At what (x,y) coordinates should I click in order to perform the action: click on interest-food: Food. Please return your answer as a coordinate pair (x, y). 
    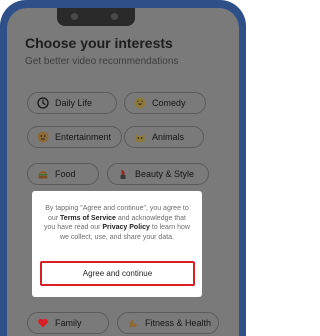
    Looking at the image, I should click on (63, 174).